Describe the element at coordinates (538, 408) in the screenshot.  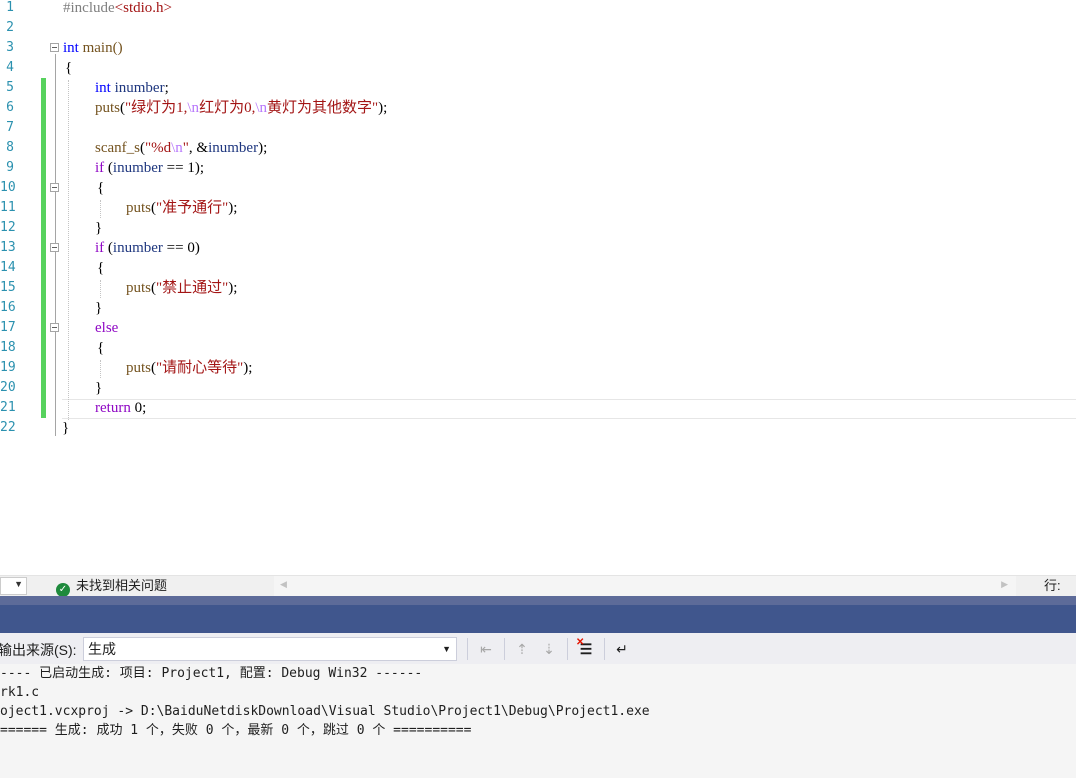
I see `code-line-21: 21 return 0;` at that location.